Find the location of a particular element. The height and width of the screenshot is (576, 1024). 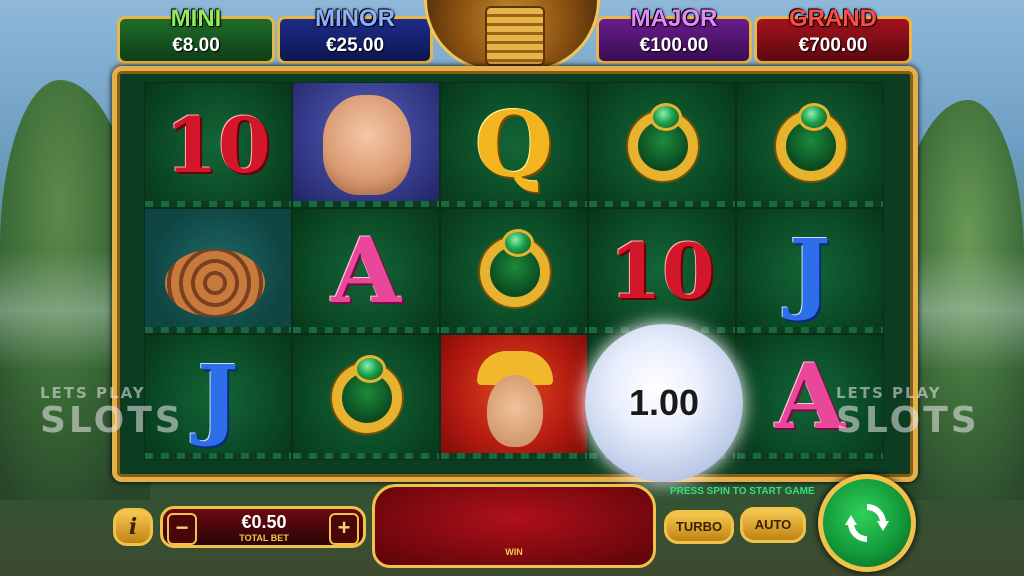

moon-value: 1.00 is located at coordinates (664, 402).